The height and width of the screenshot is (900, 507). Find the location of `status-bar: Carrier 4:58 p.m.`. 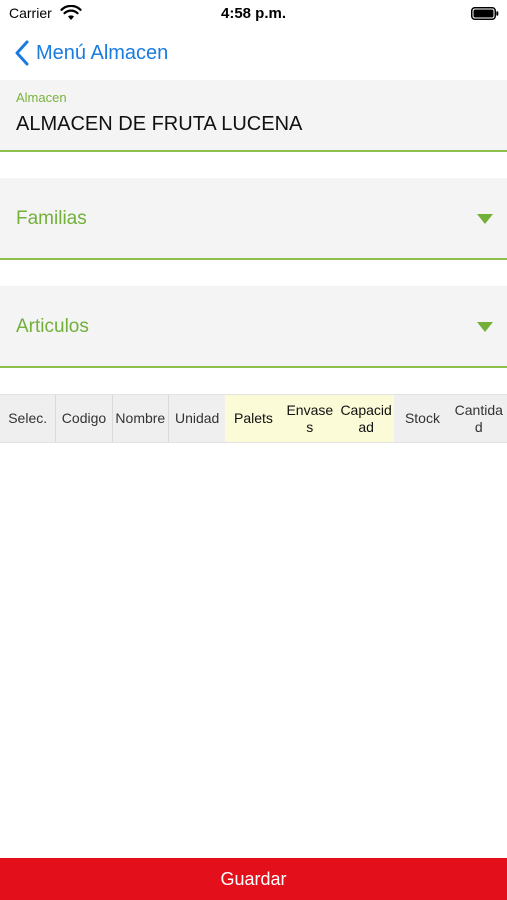

status-bar: Carrier 4:58 p.m. is located at coordinates (253, 14).